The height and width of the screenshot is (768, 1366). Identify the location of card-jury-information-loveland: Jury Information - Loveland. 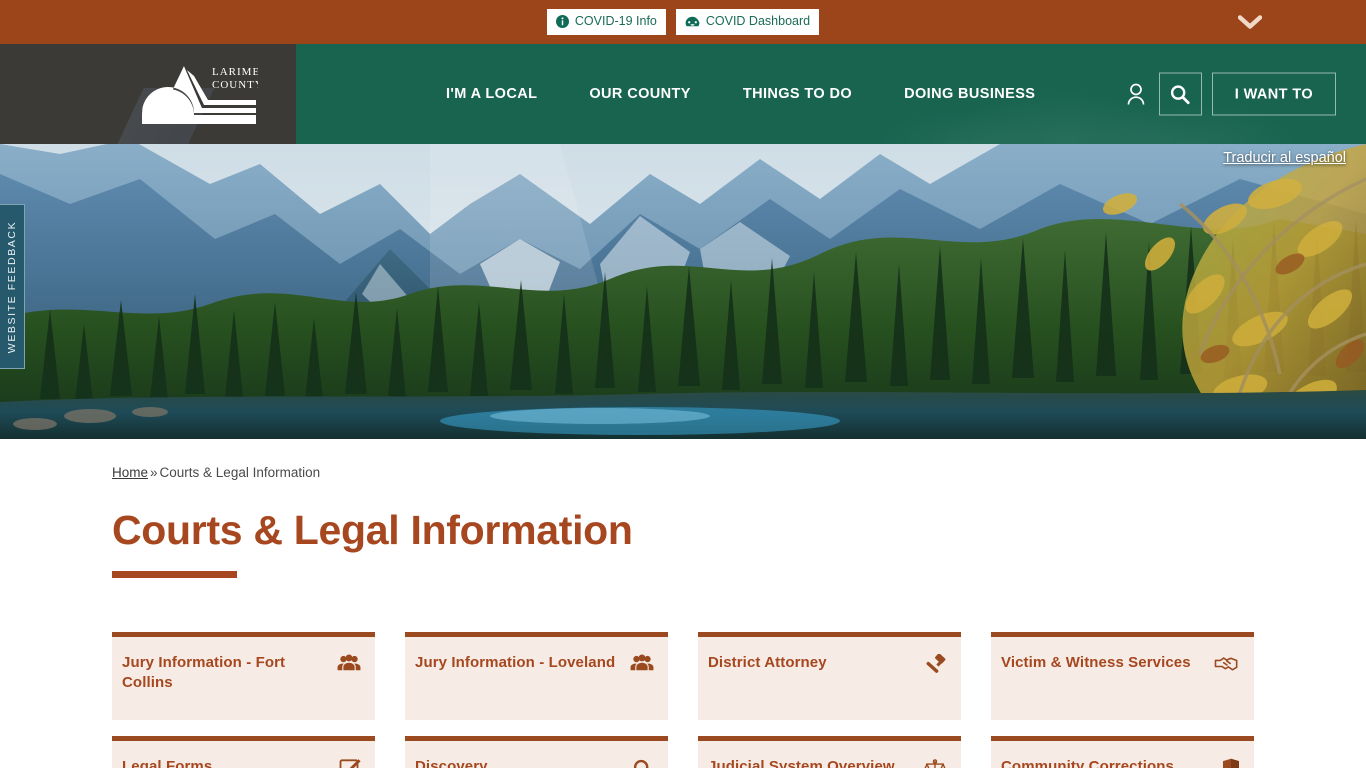
(536, 676).